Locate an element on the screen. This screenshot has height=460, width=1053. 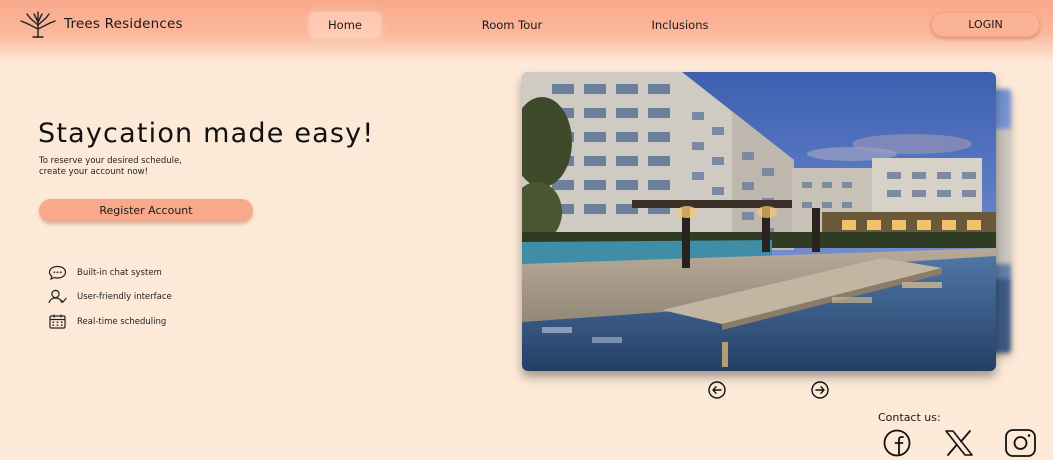
tree-logo-icon is located at coordinates (38, 24).